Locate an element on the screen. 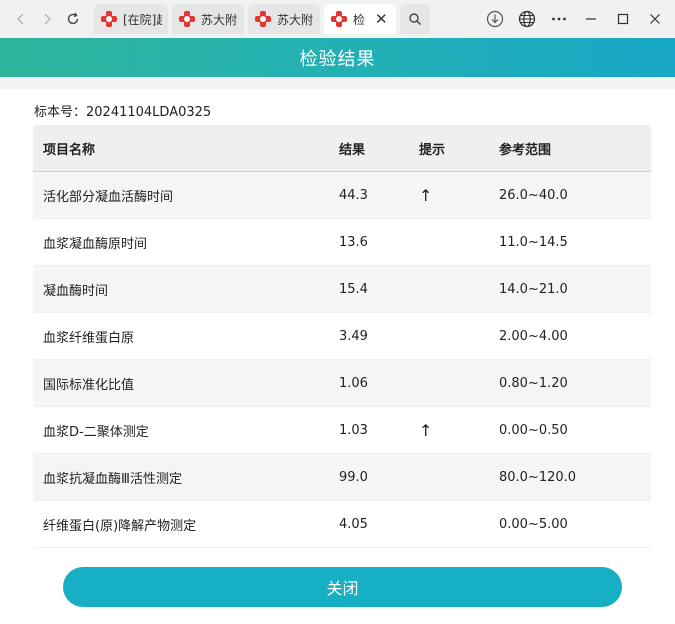 The height and width of the screenshot is (624, 675). item-result: 3.49 is located at coordinates (353, 336).